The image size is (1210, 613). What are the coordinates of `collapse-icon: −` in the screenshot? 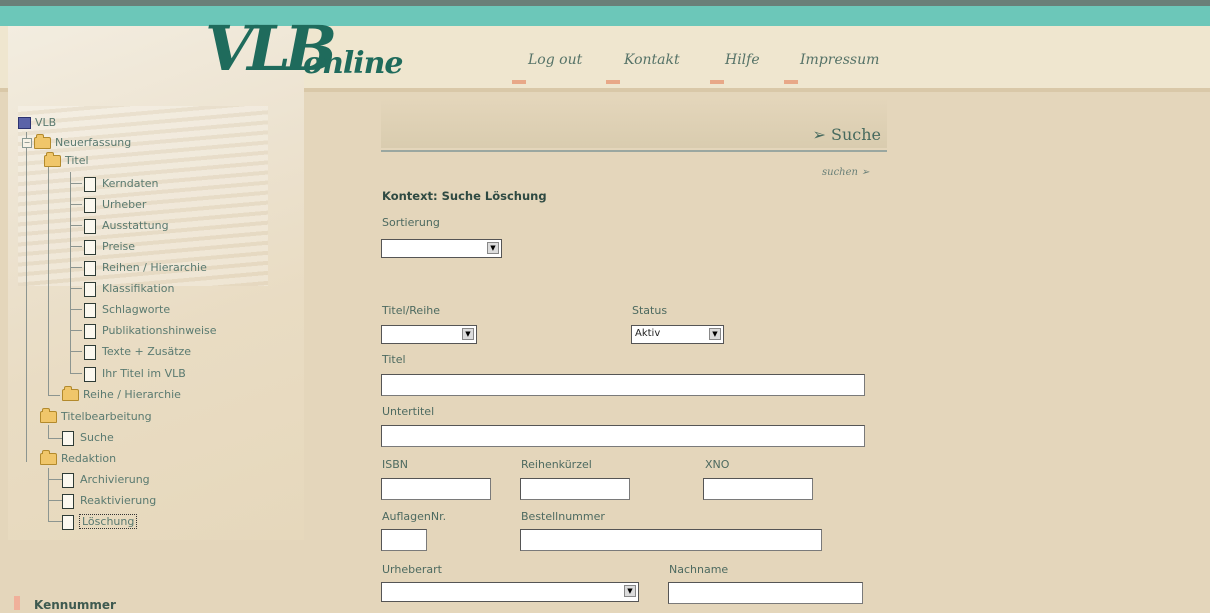 It's located at (27, 143).